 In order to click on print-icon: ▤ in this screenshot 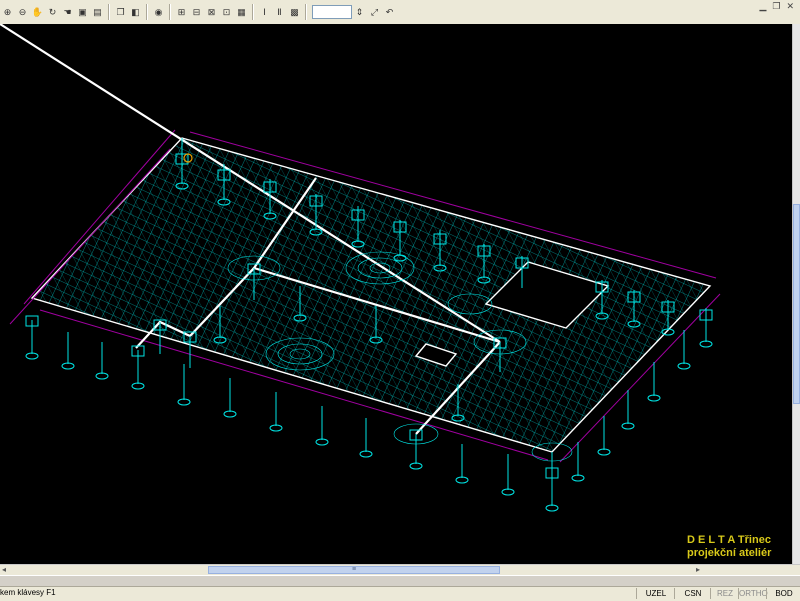, I will do `click(97, 12)`.